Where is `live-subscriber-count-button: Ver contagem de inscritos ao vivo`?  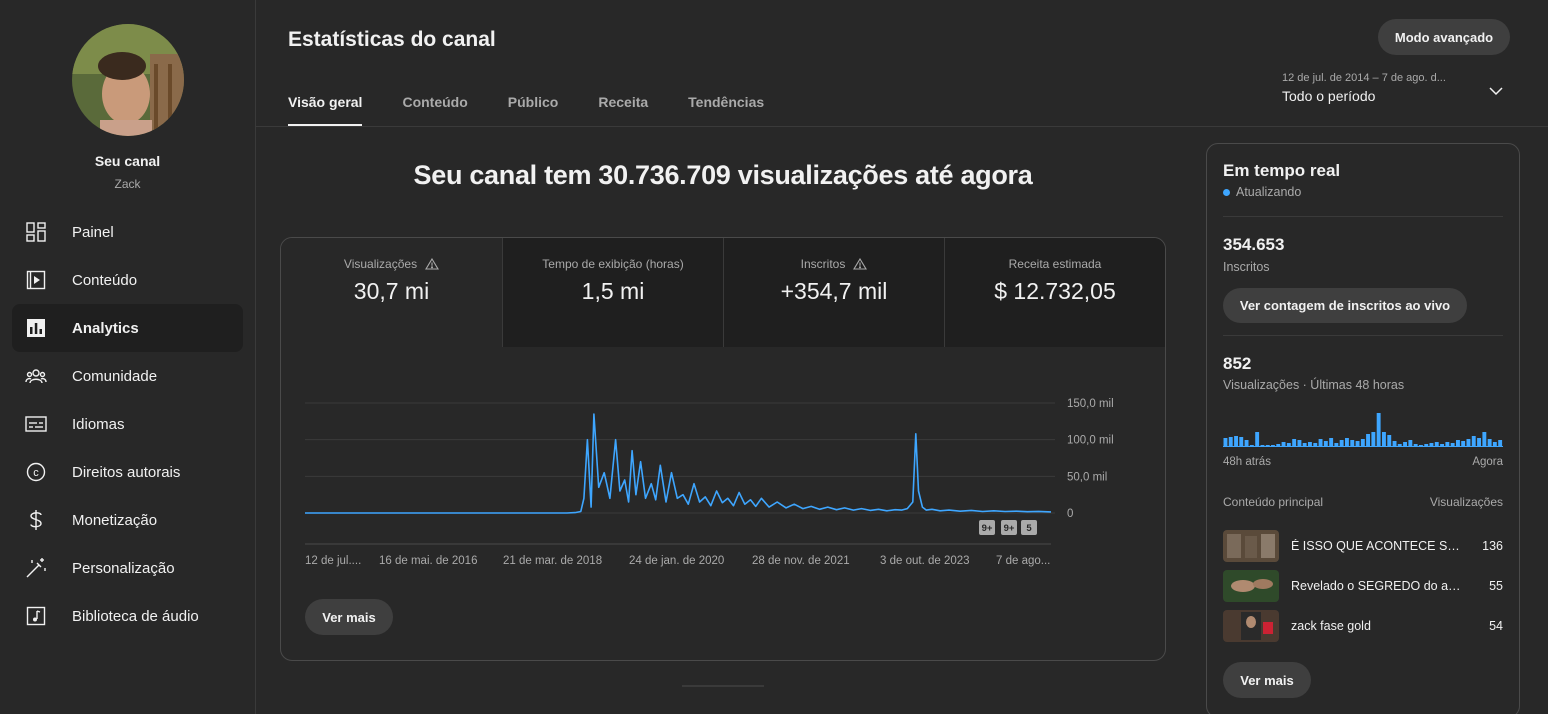
live-subscriber-count-button: Ver contagem de inscritos ao vivo is located at coordinates (1345, 305).